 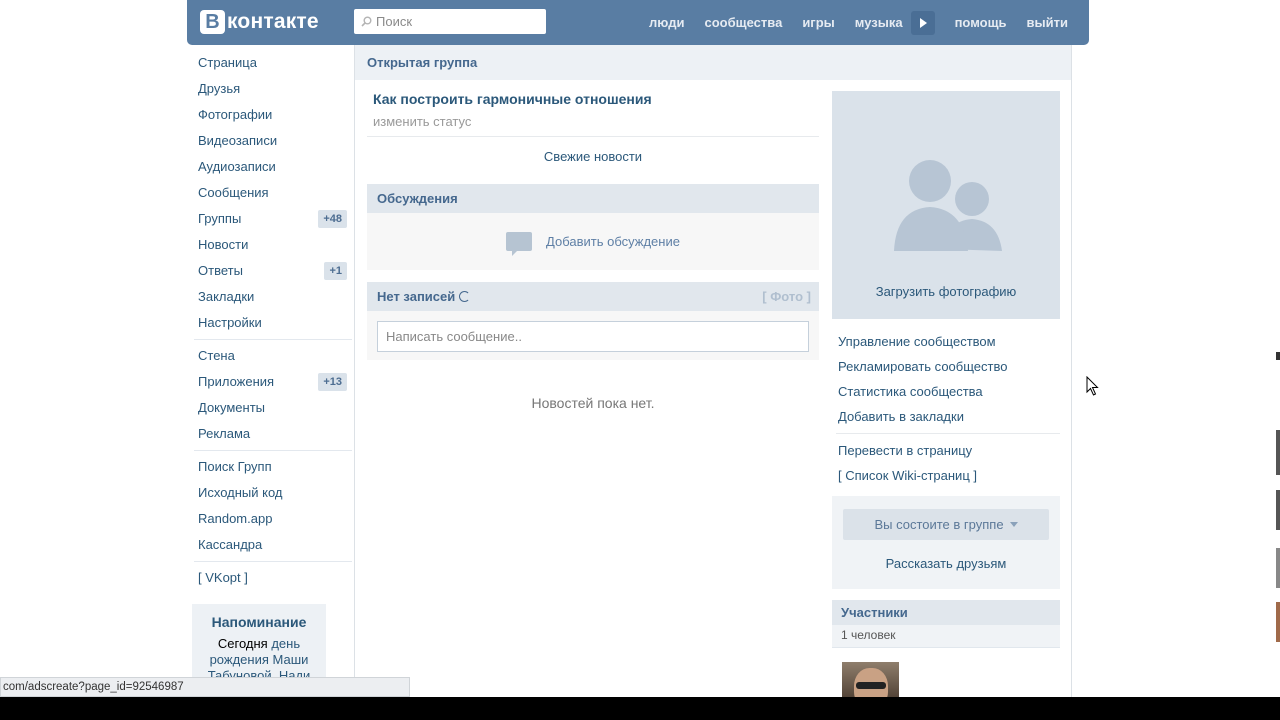 What do you see at coordinates (236, 381) in the screenshot?
I see `sidebar-item-label: Приложения` at bounding box center [236, 381].